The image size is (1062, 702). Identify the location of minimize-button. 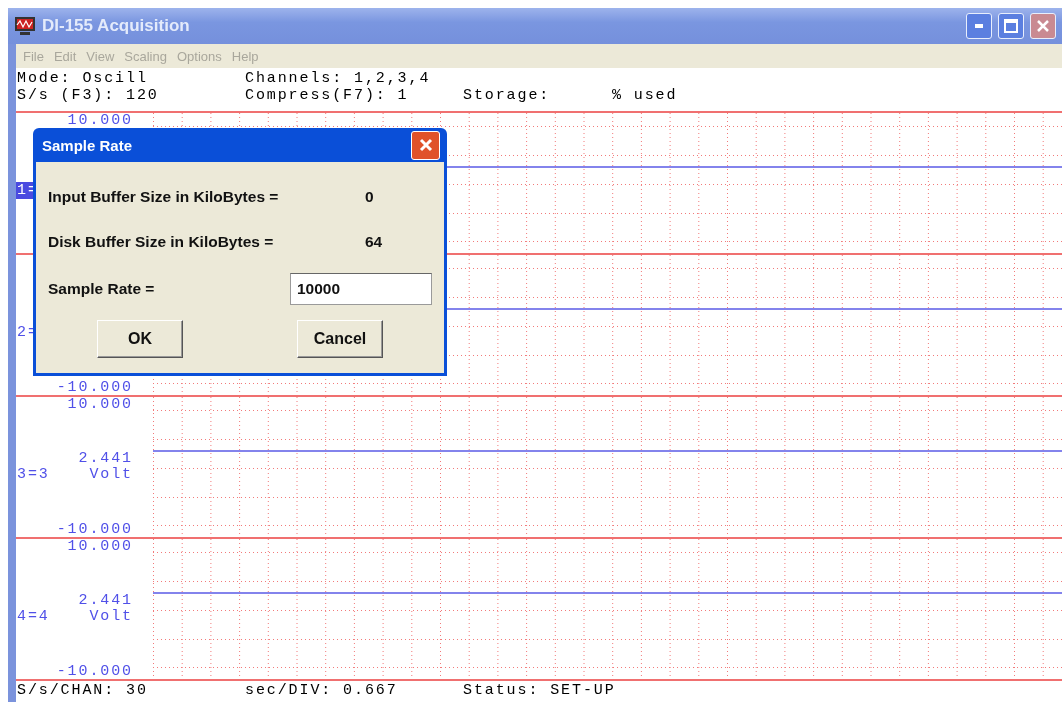
(979, 26).